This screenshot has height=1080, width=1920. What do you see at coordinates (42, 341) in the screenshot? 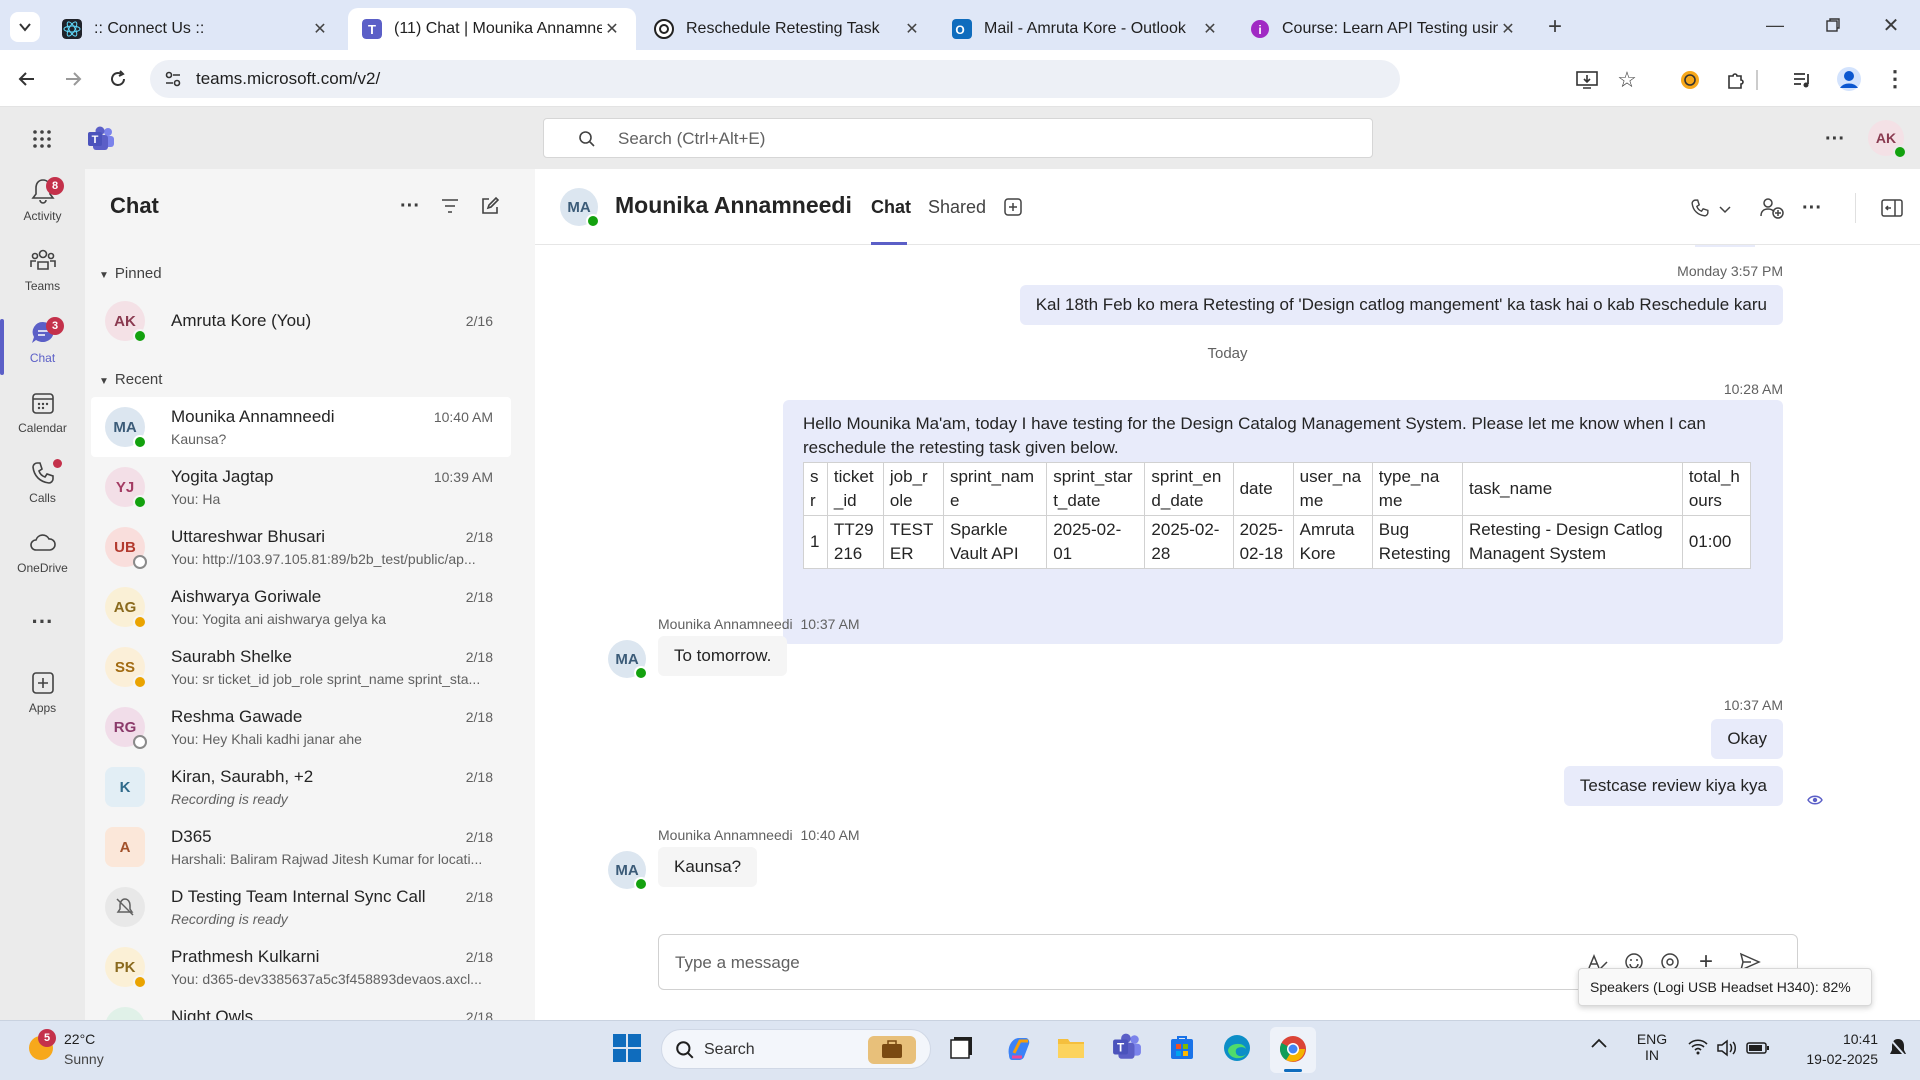
I see `rail-chat: Chat 3` at bounding box center [42, 341].